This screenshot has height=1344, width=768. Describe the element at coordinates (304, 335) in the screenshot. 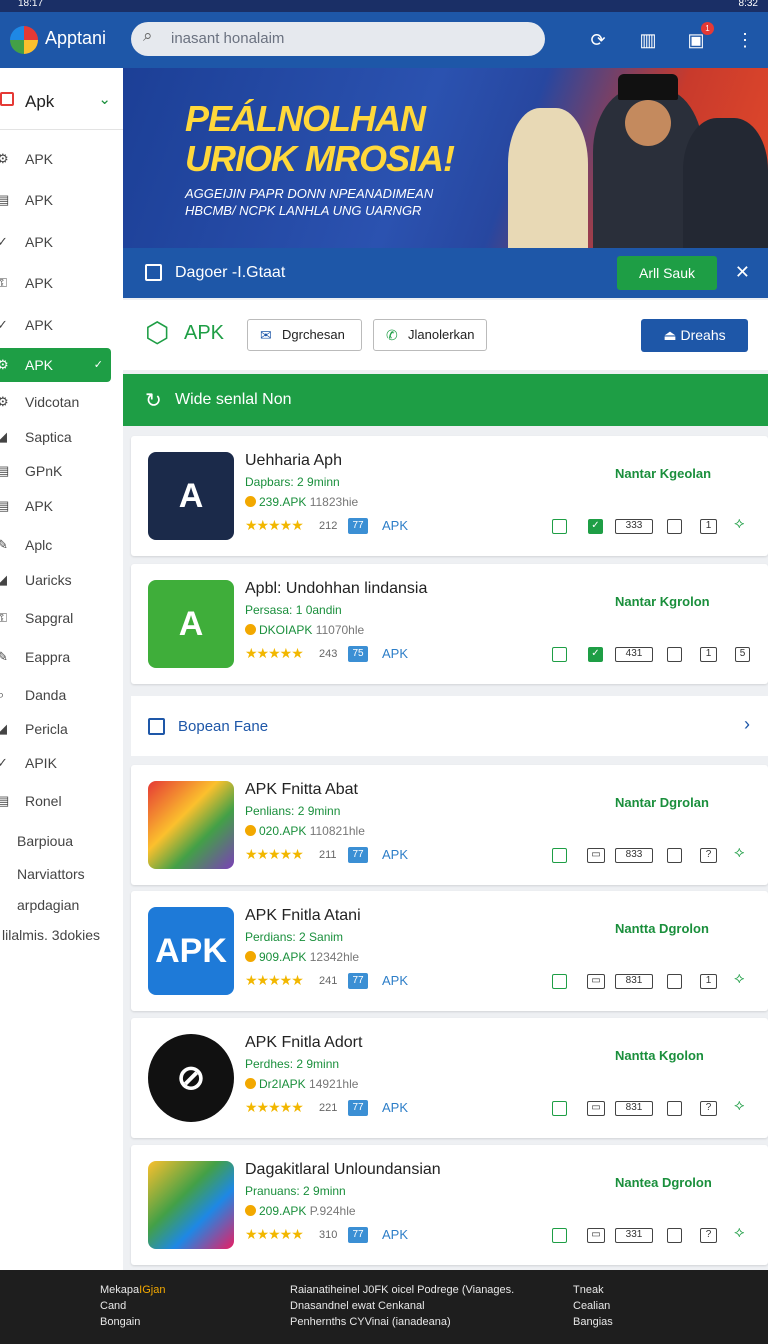

I see `search-button: ✉ Dgrchesan` at that location.